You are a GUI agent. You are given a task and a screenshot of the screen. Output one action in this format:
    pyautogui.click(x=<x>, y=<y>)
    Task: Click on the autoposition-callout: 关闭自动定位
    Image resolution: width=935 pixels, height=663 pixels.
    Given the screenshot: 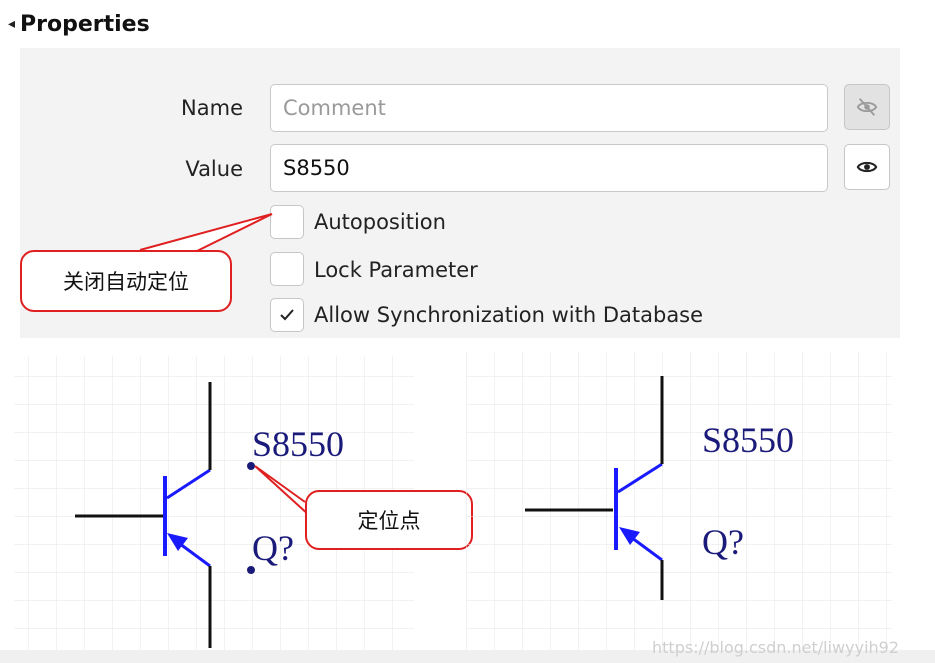 What is the action you would take?
    pyautogui.click(x=126, y=281)
    